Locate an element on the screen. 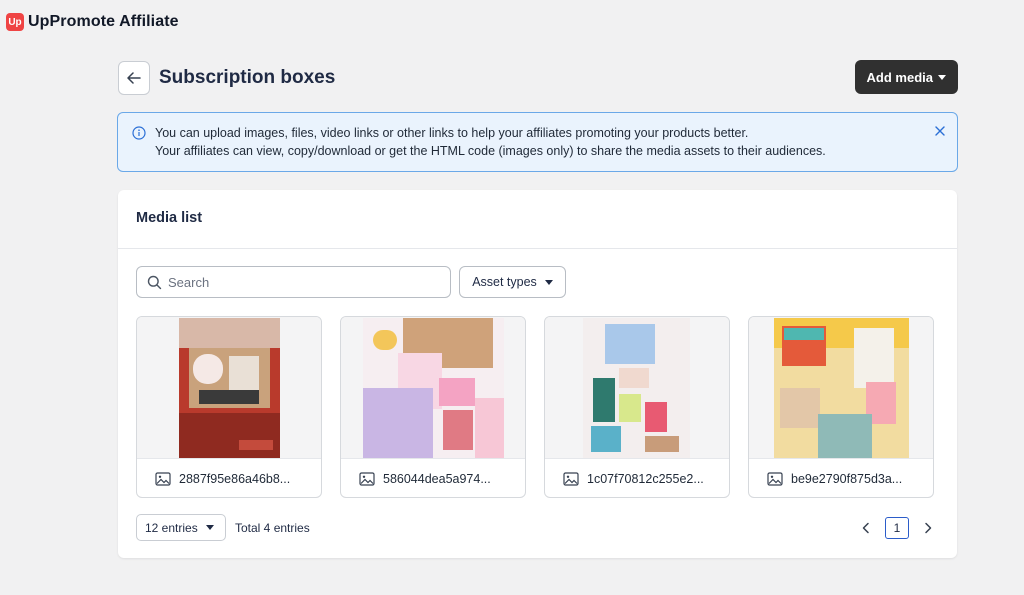 The image size is (1024, 595). next-page-button is located at coordinates (928, 528).